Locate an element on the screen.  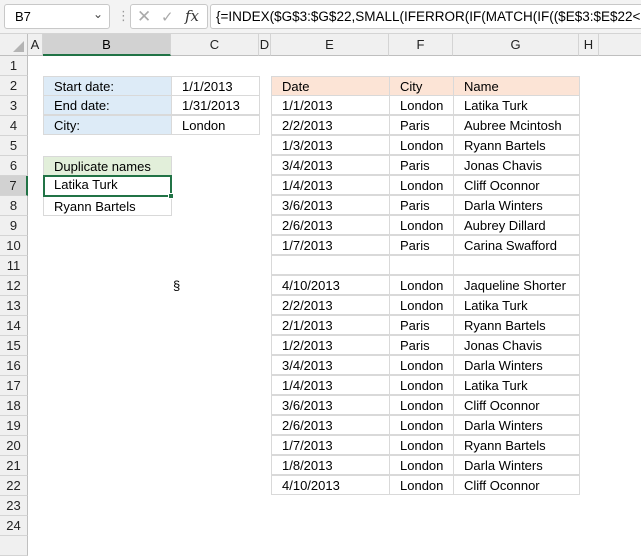
table-cell-date: 1/1/2013 is located at coordinates (330, 105).